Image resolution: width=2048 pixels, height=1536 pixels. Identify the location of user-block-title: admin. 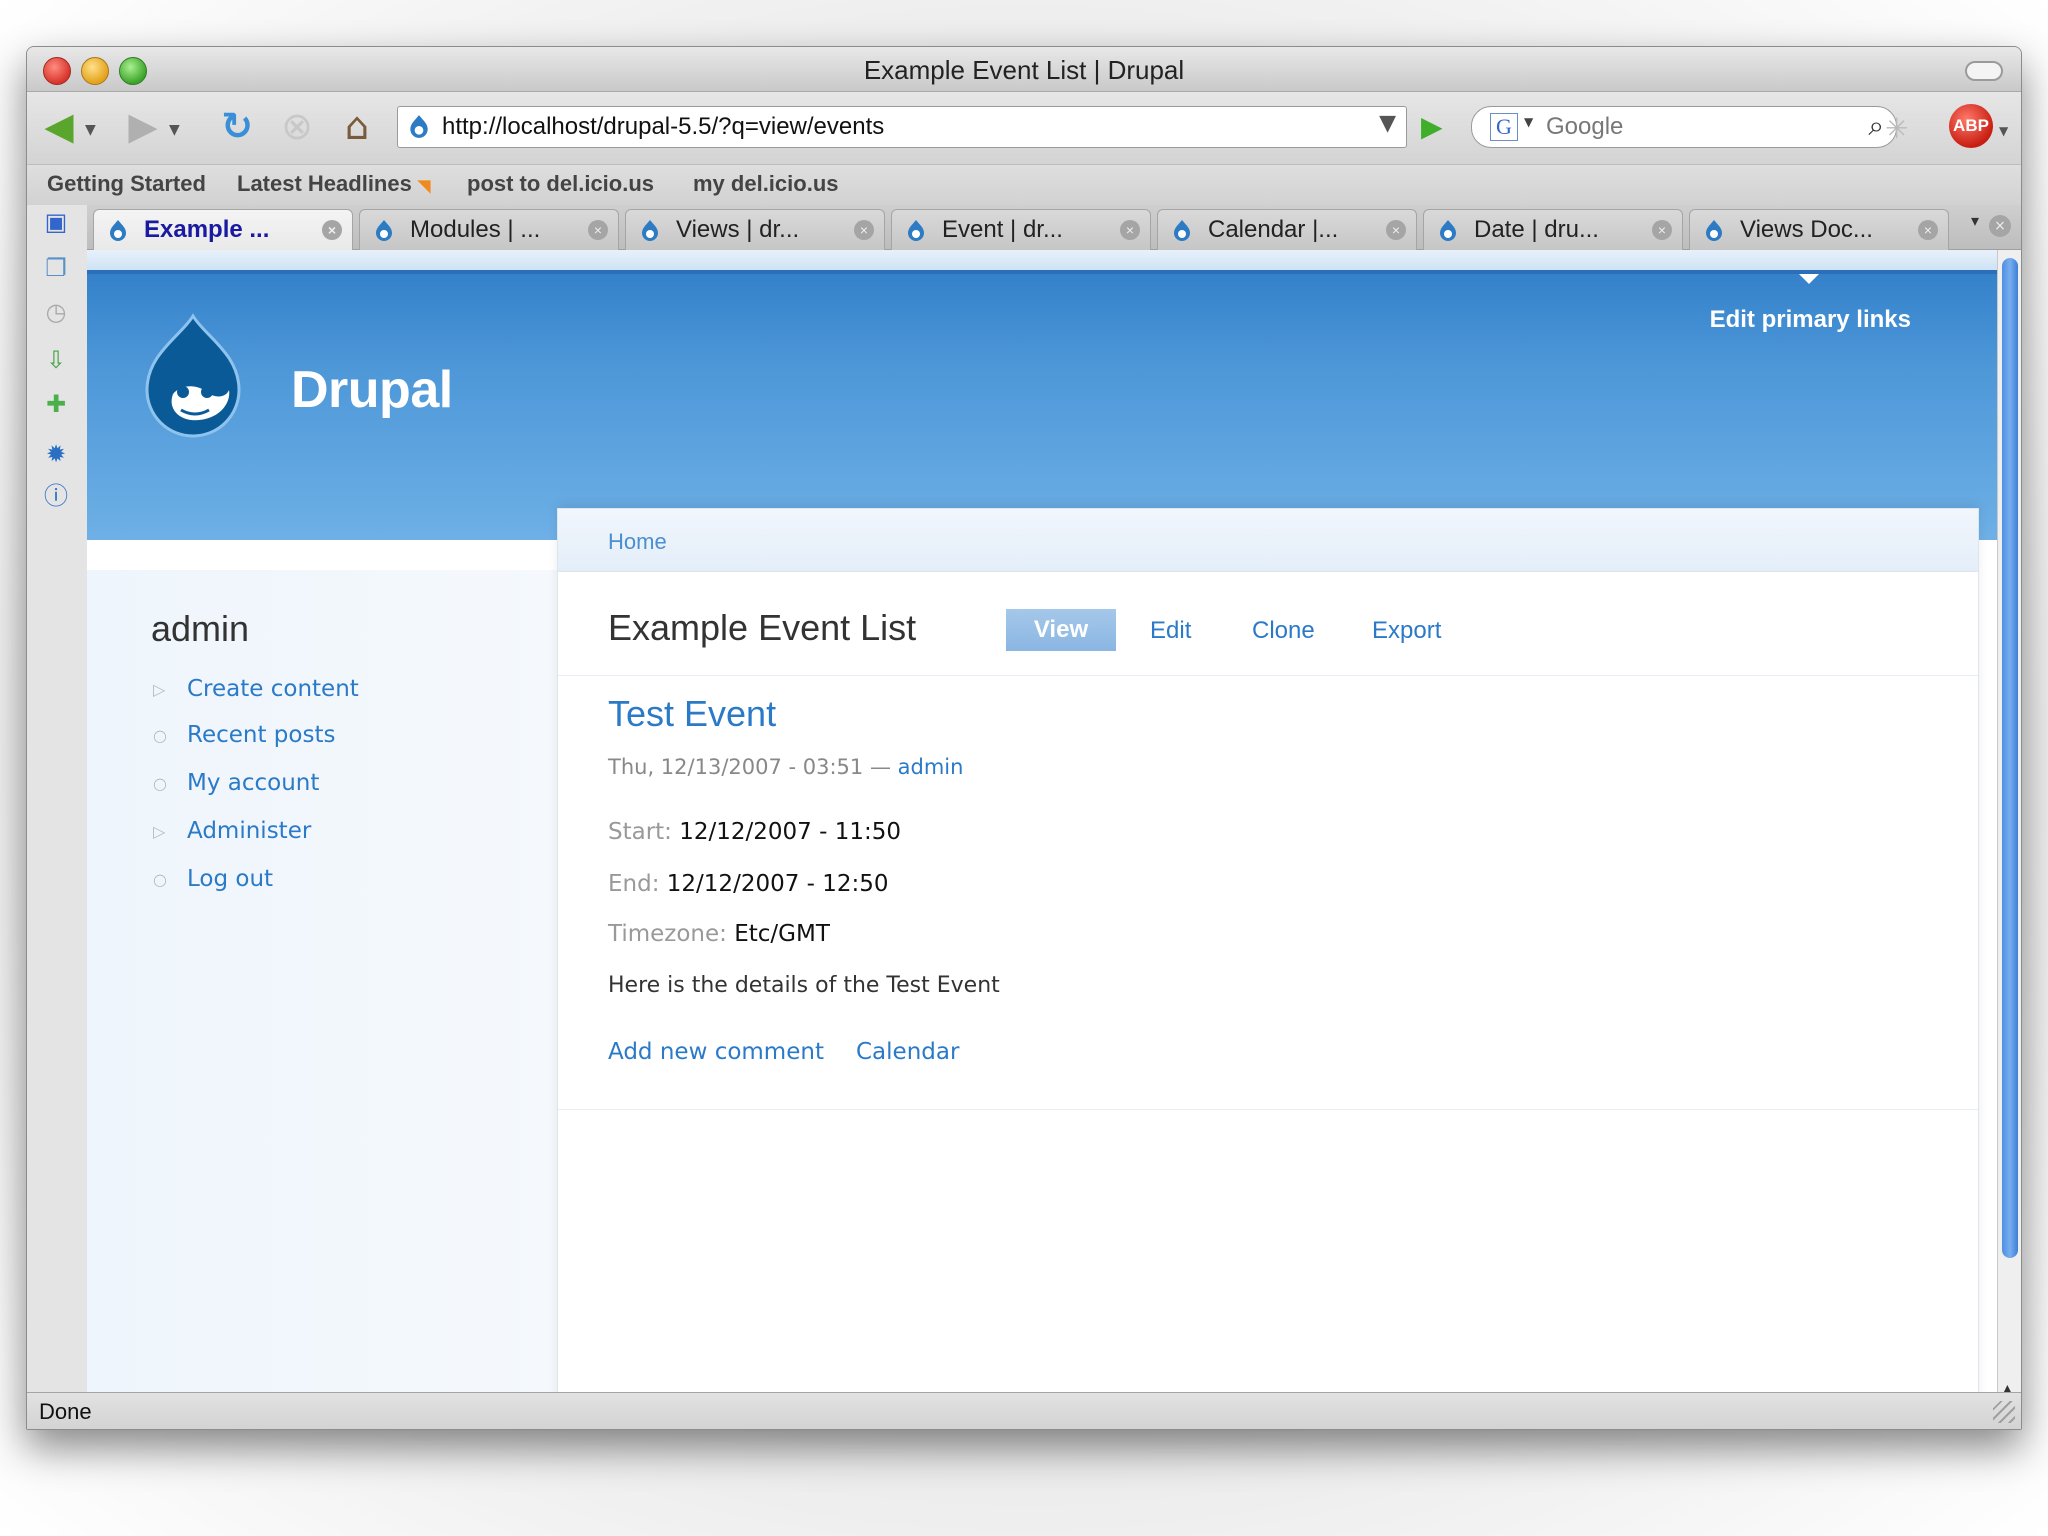
(200, 628).